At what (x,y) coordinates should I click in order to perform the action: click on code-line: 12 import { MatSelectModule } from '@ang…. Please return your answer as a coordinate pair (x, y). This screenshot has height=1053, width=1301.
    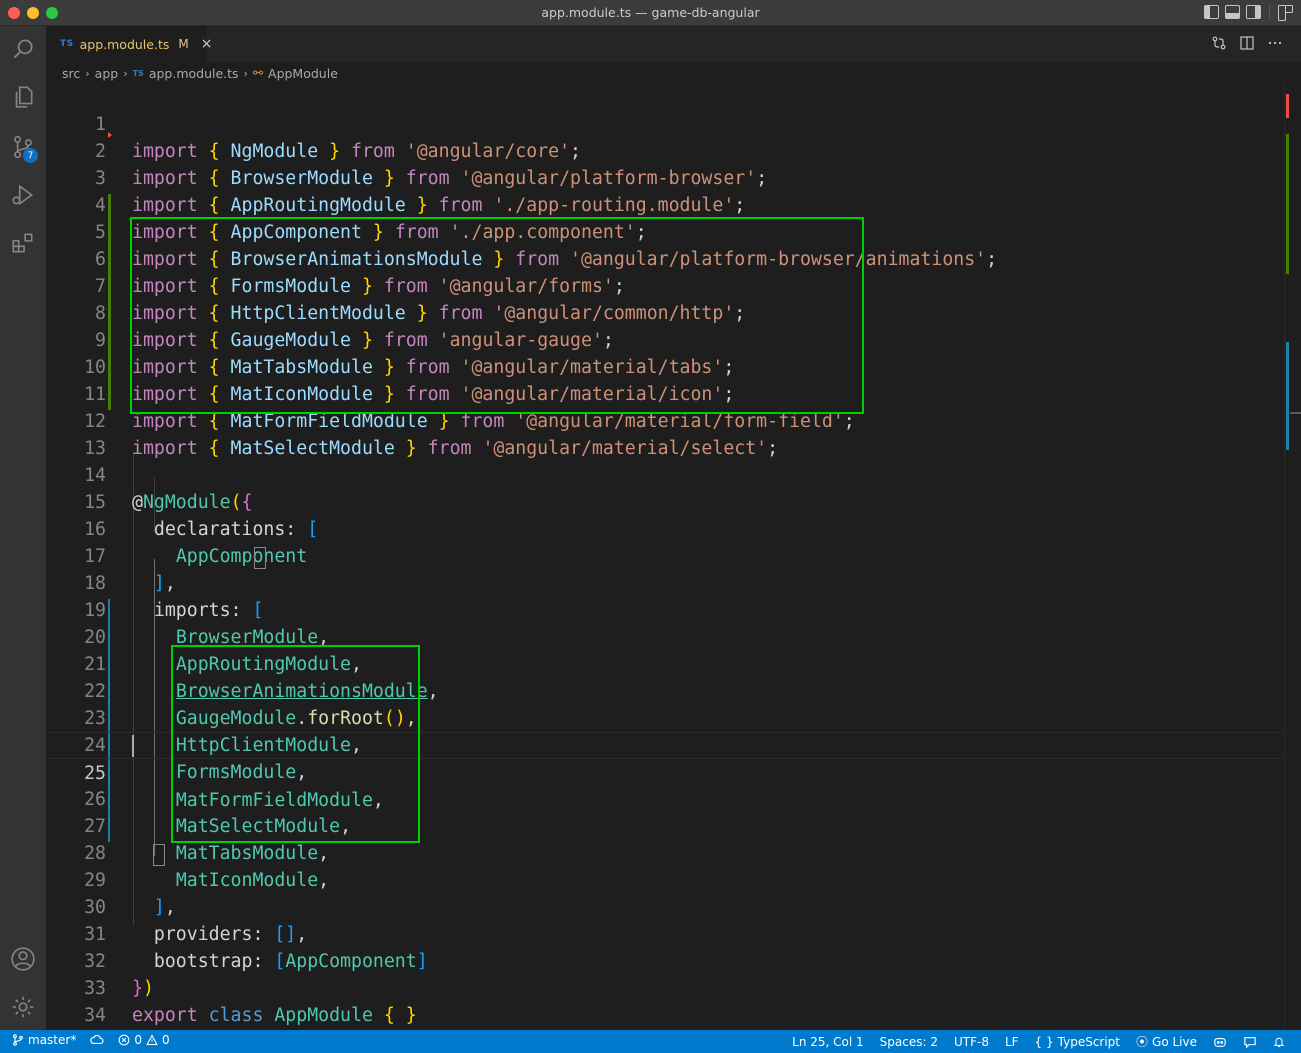
    Looking at the image, I should click on (665, 420).